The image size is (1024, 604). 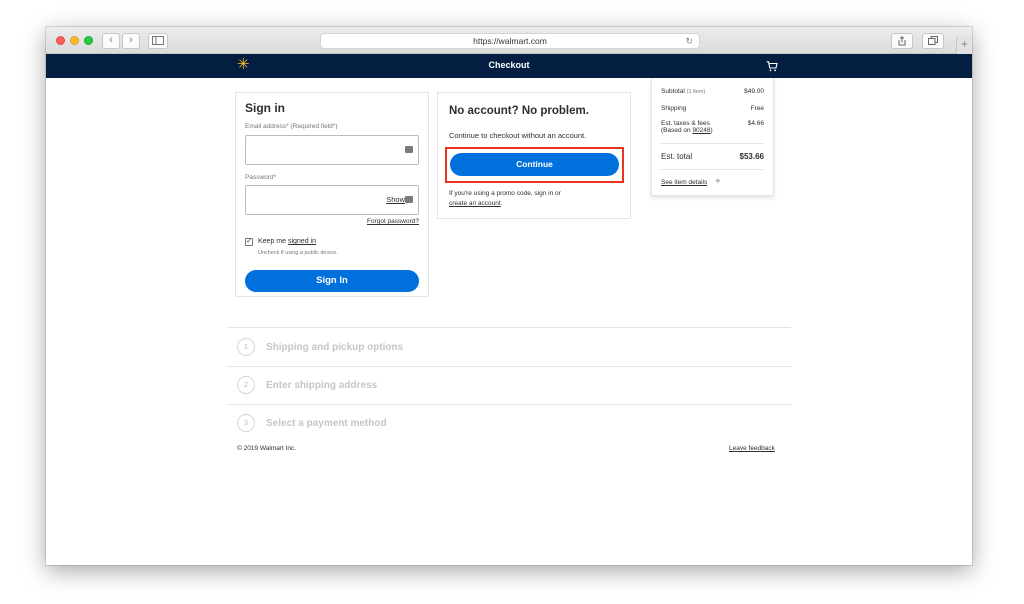 I want to click on zip-code-link: 90248, so click(x=701, y=130).